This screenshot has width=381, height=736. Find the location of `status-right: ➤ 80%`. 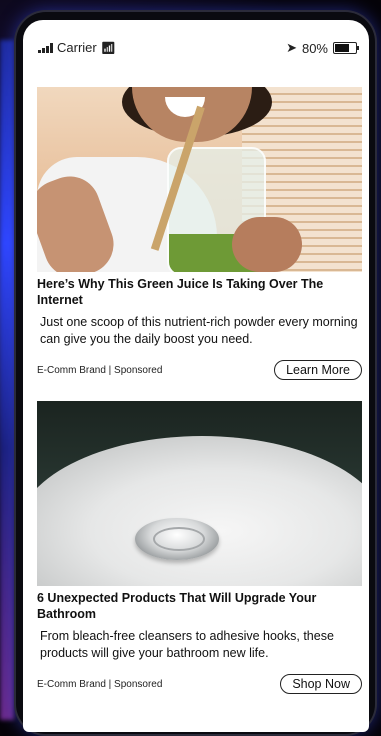

status-right: ➤ 80% is located at coordinates (322, 48).